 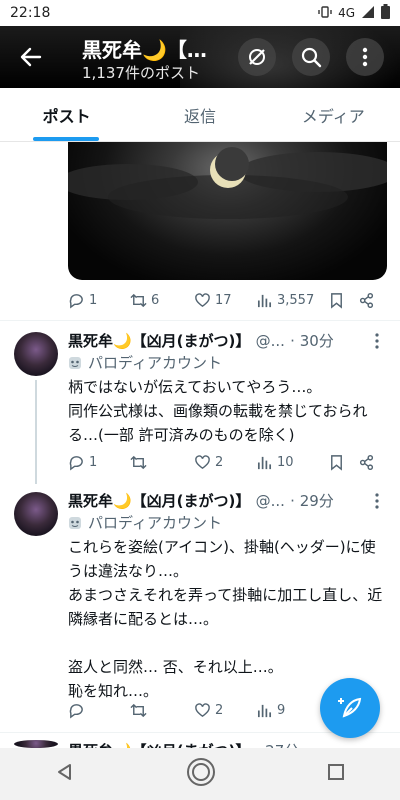 What do you see at coordinates (155, 300) in the screenshot?
I see `repost-count: 6` at bounding box center [155, 300].